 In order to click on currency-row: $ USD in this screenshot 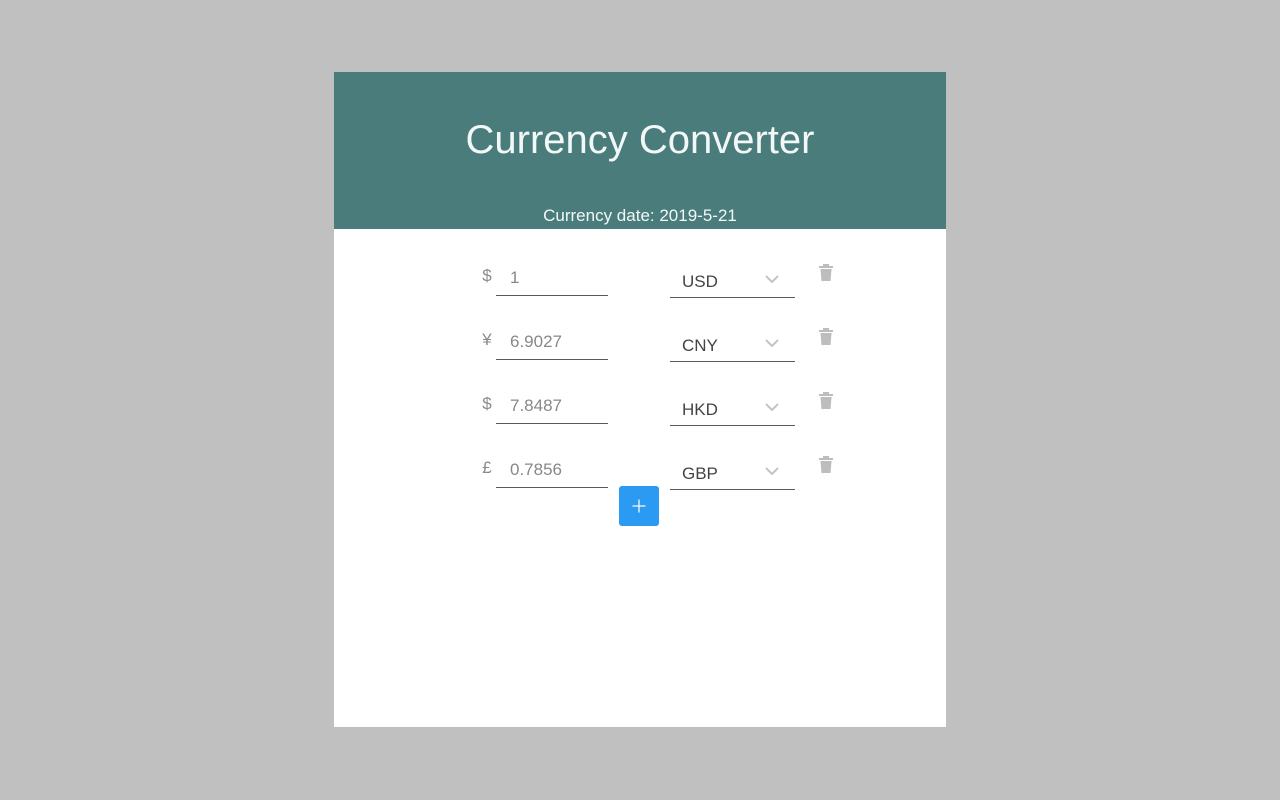, I will do `click(640, 273)`.